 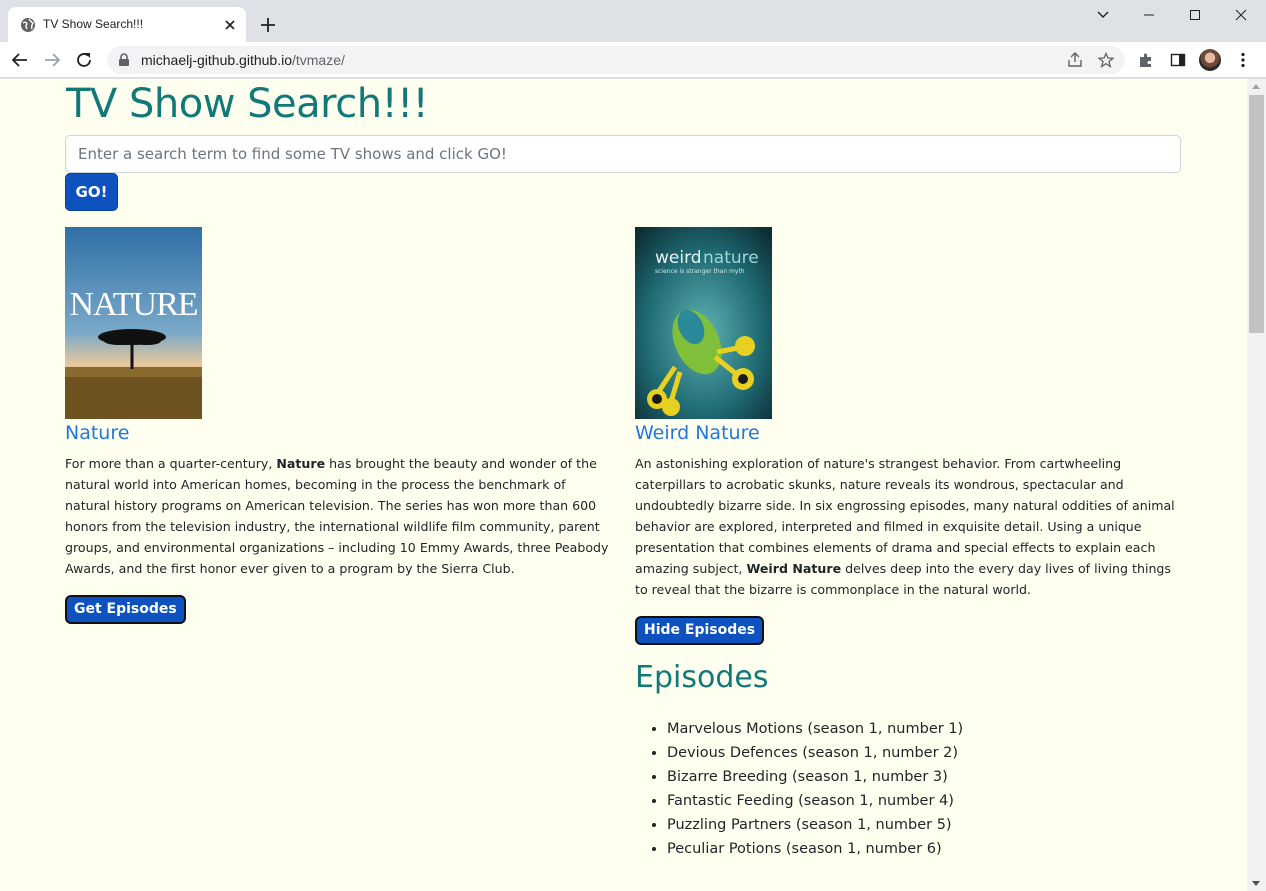 What do you see at coordinates (133, 304) in the screenshot?
I see `poster-title: NATURE` at bounding box center [133, 304].